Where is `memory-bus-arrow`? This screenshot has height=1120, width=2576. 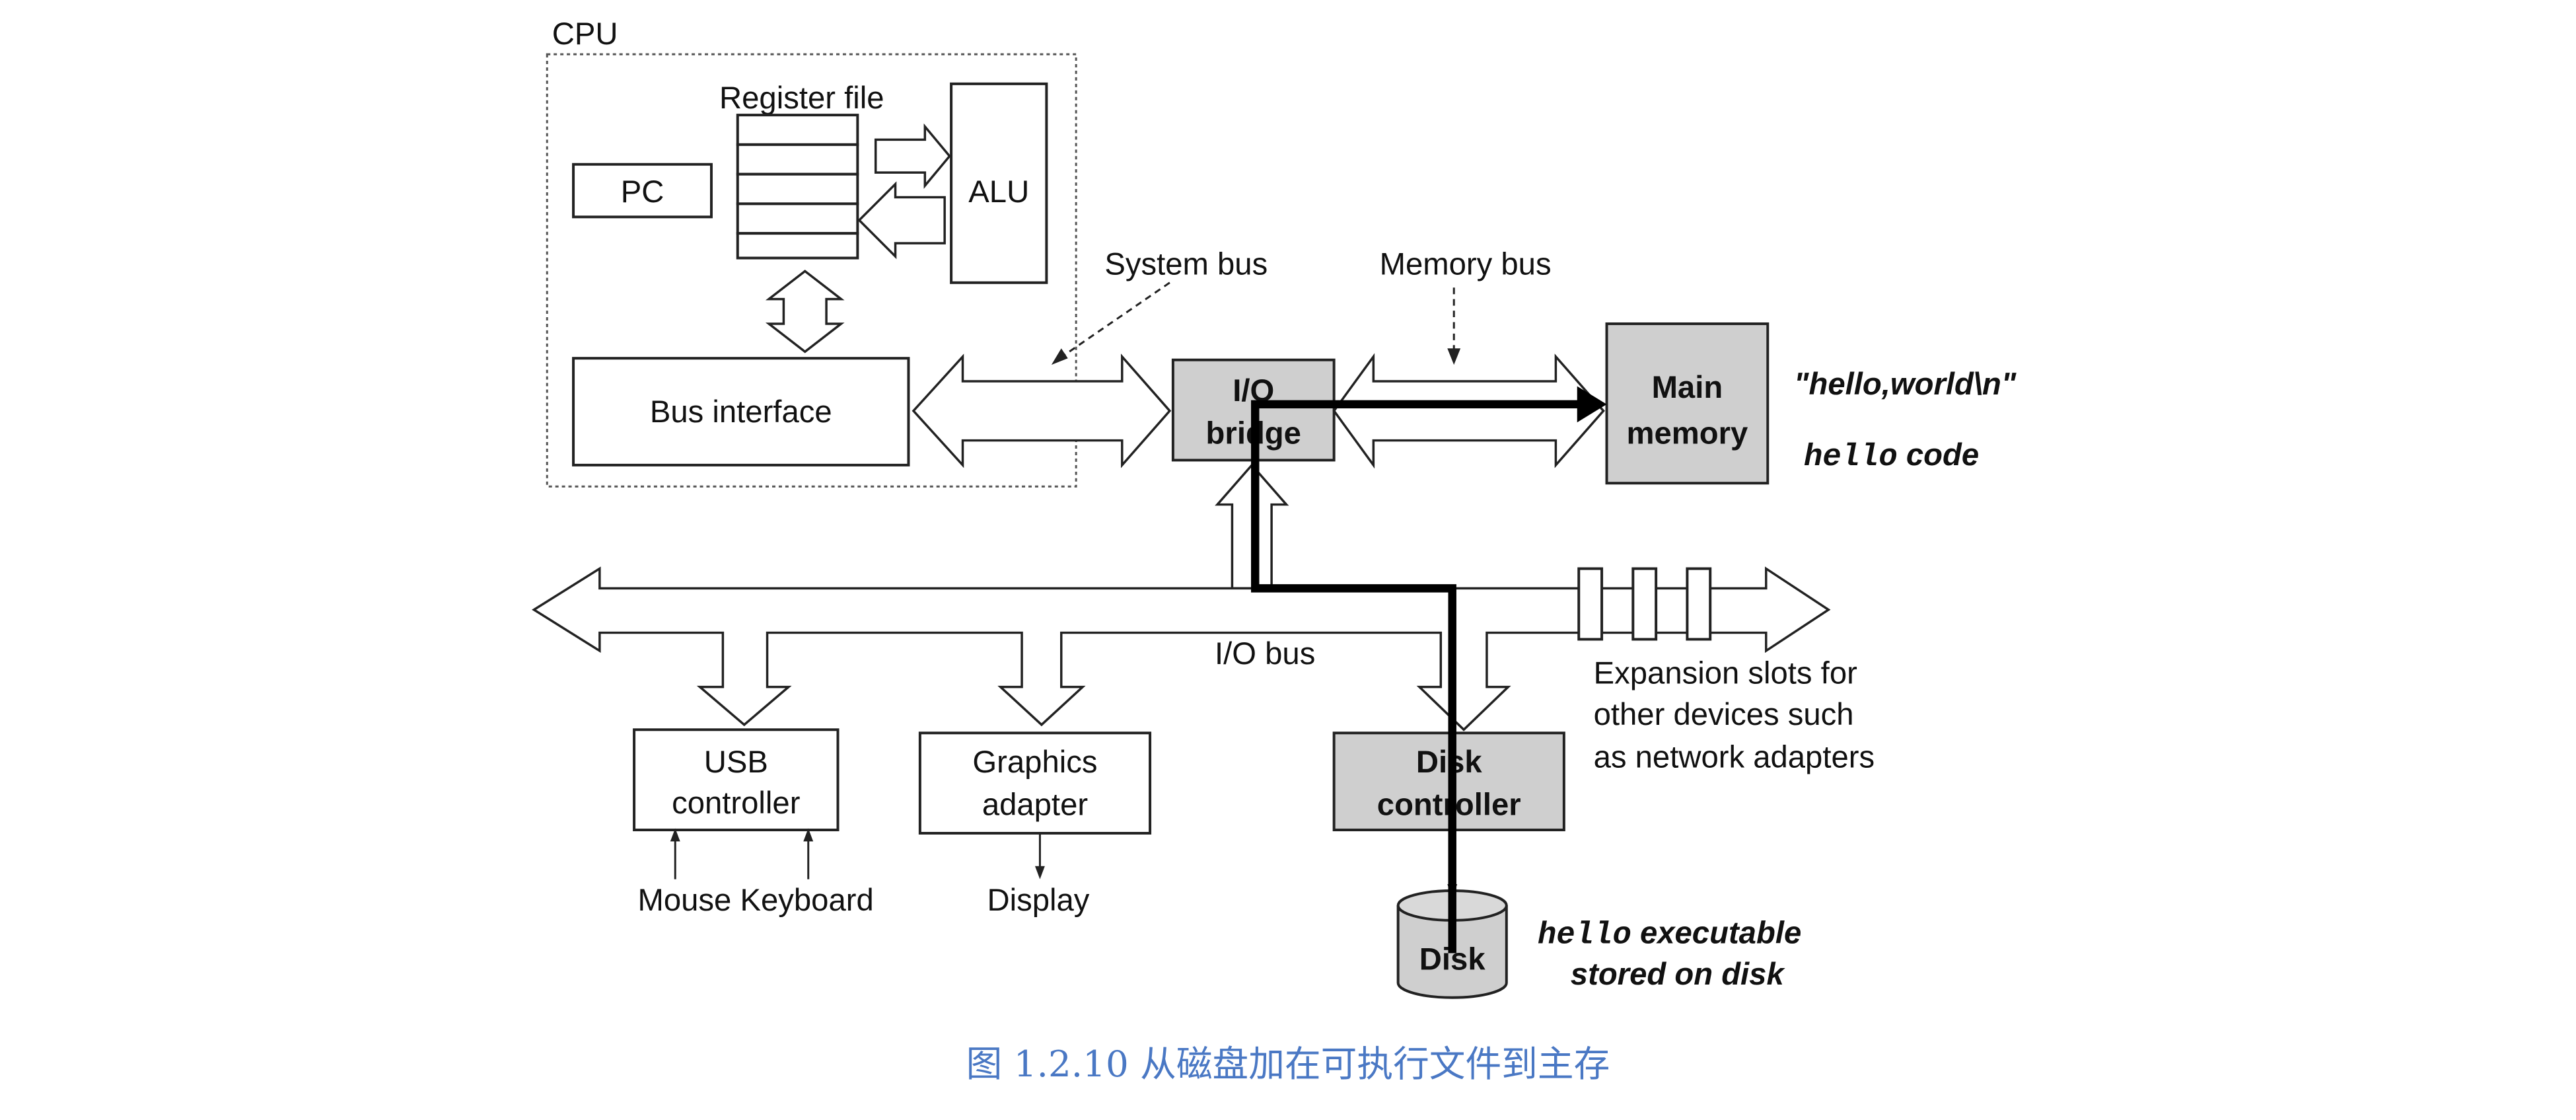 memory-bus-arrow is located at coordinates (1469, 411).